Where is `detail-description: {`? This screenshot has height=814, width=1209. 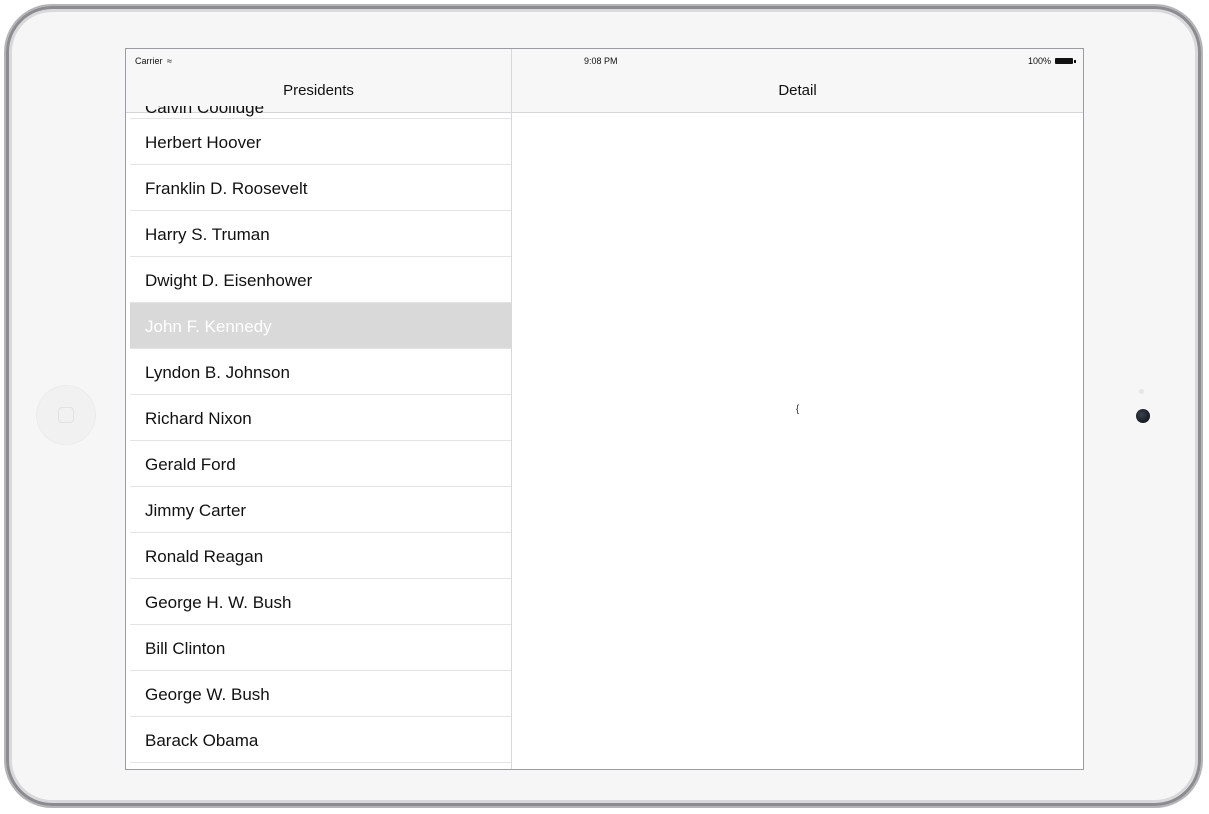
detail-description: { is located at coordinates (797, 409).